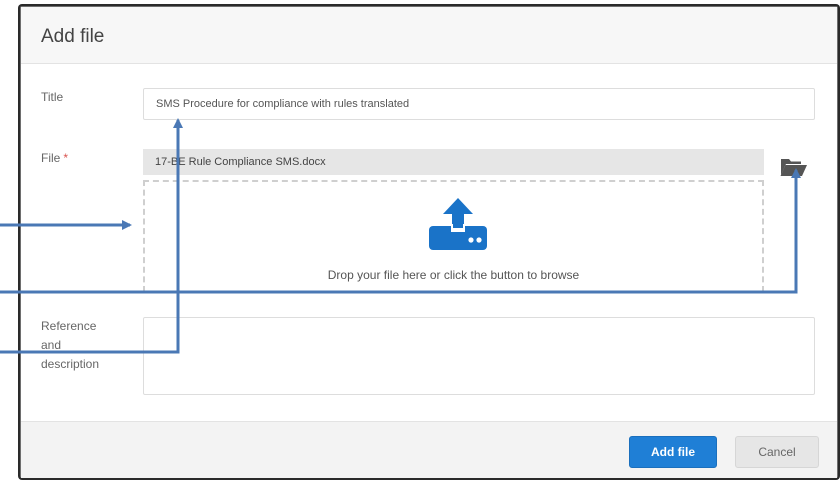 This screenshot has width=840, height=480. Describe the element at coordinates (429, 35) in the screenshot. I see `dialog-header: Add file` at that location.